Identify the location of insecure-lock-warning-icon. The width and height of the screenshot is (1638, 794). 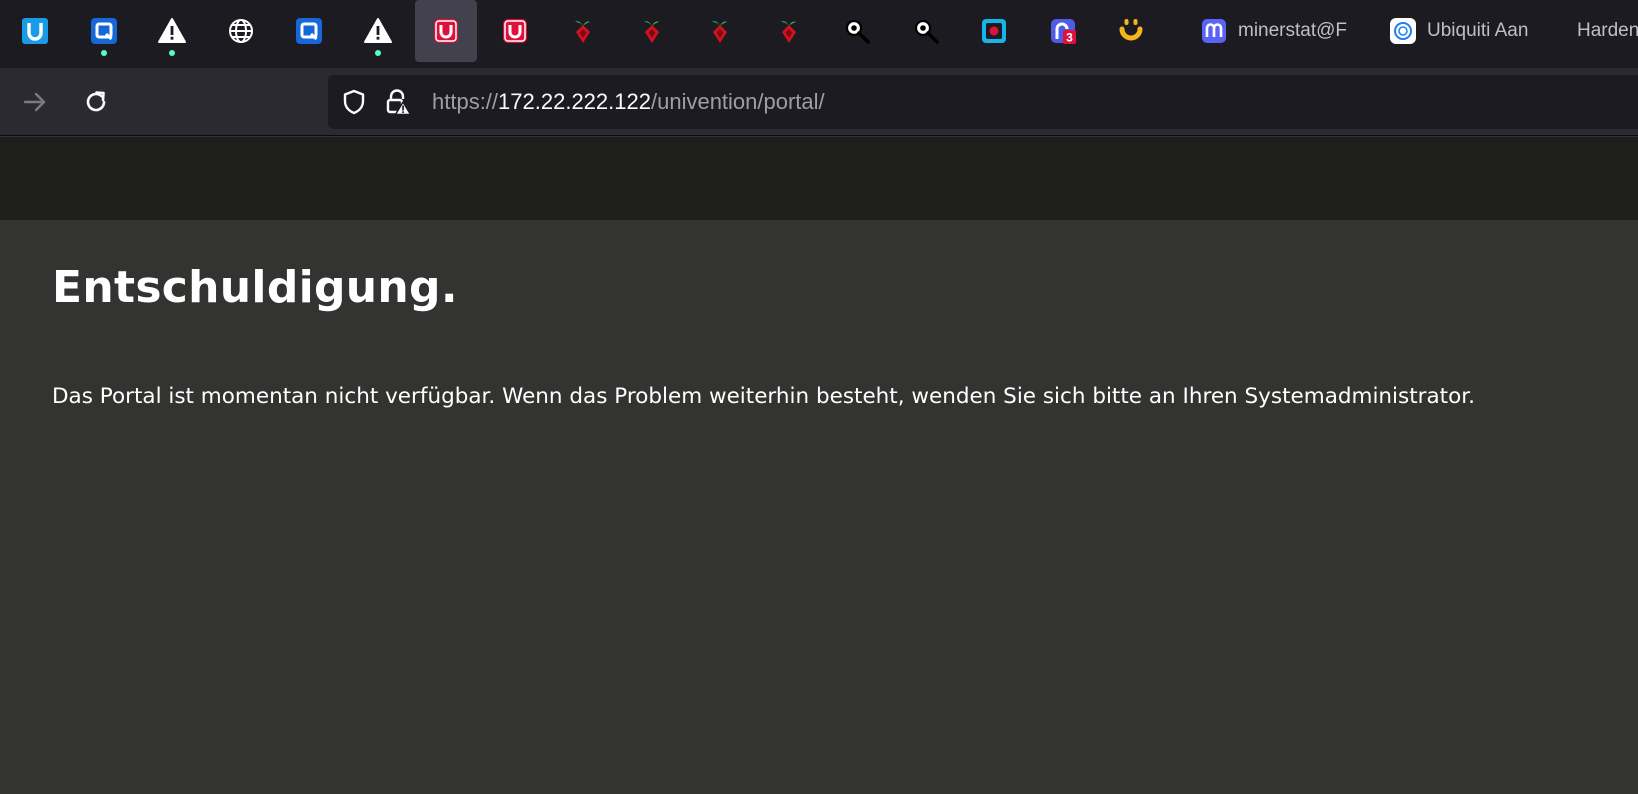
(398, 102).